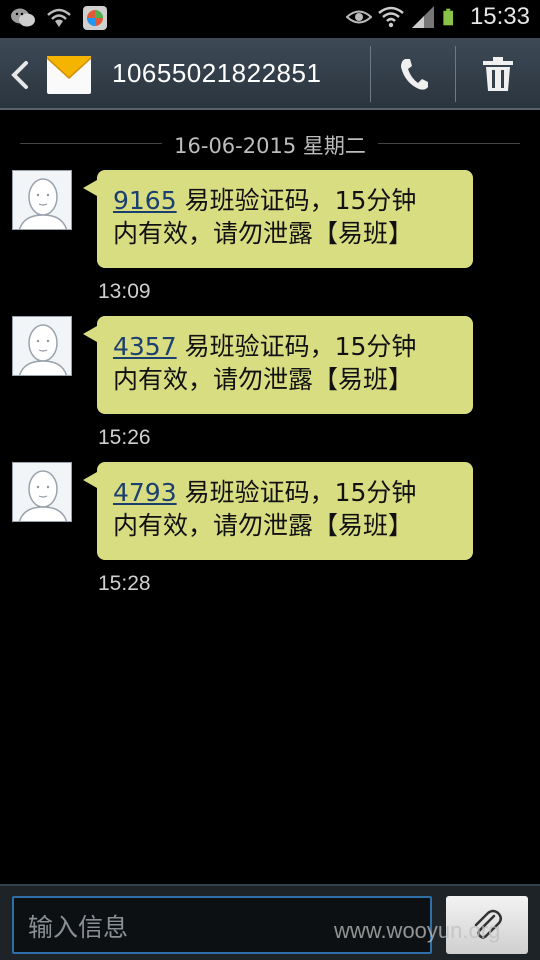  What do you see at coordinates (23, 17) in the screenshot?
I see `wechat-icon` at bounding box center [23, 17].